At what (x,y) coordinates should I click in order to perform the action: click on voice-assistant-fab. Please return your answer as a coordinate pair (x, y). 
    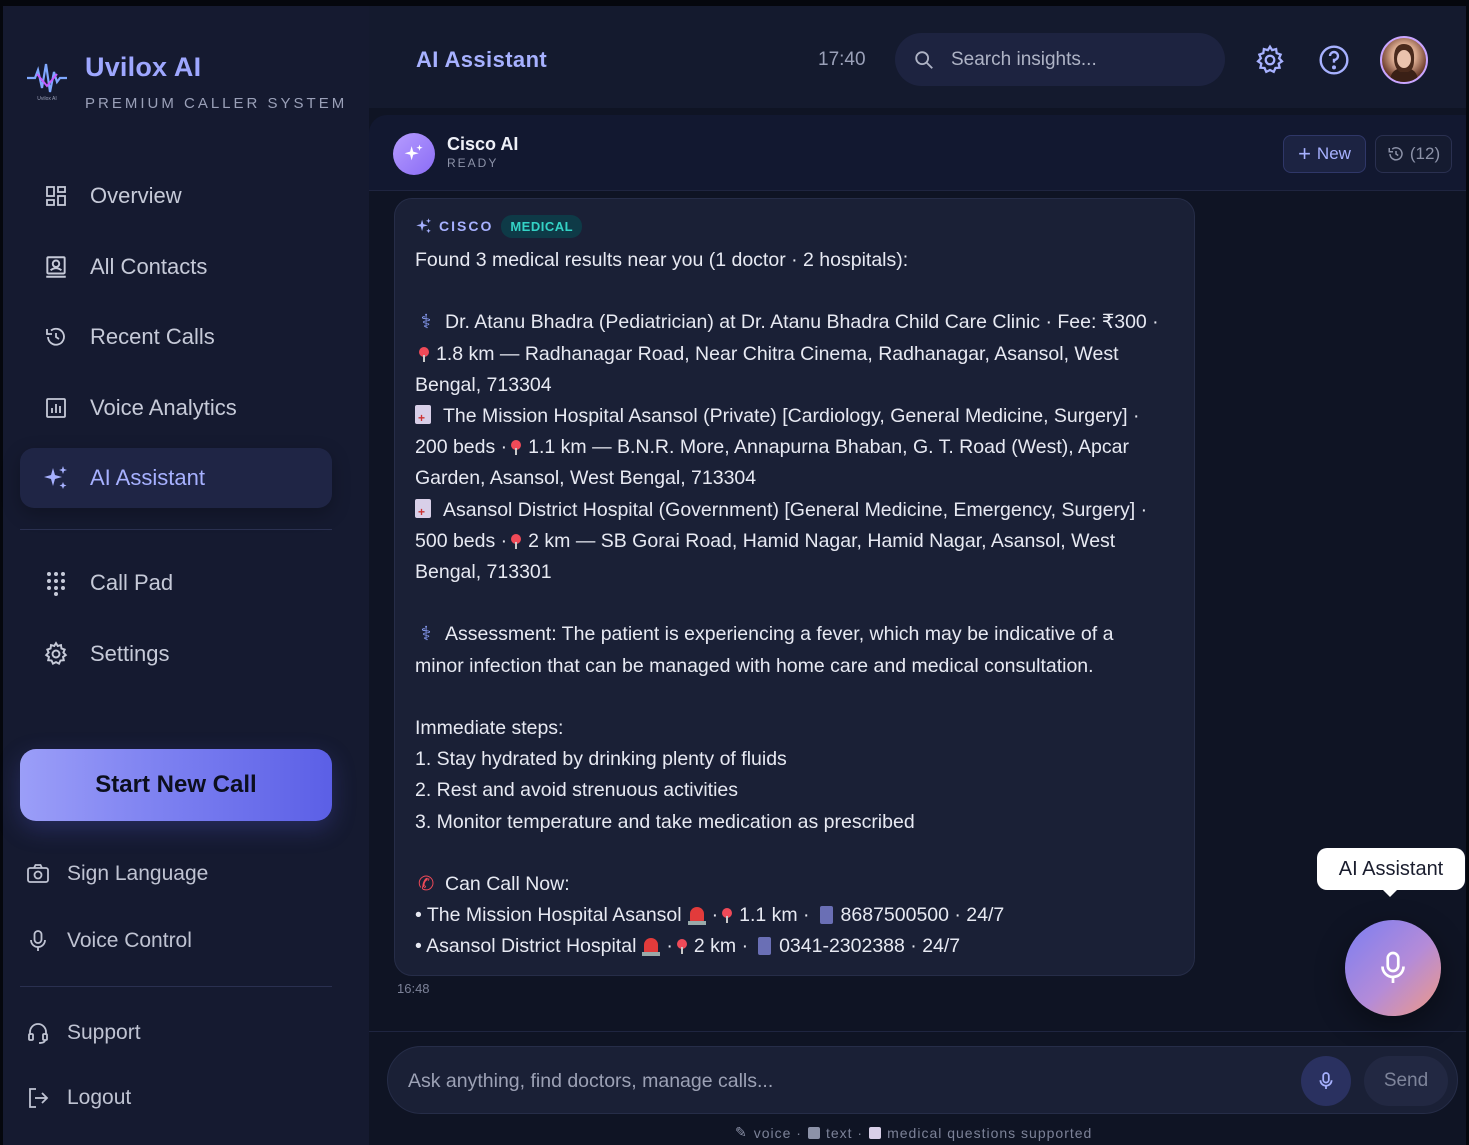
    Looking at the image, I should click on (1393, 968).